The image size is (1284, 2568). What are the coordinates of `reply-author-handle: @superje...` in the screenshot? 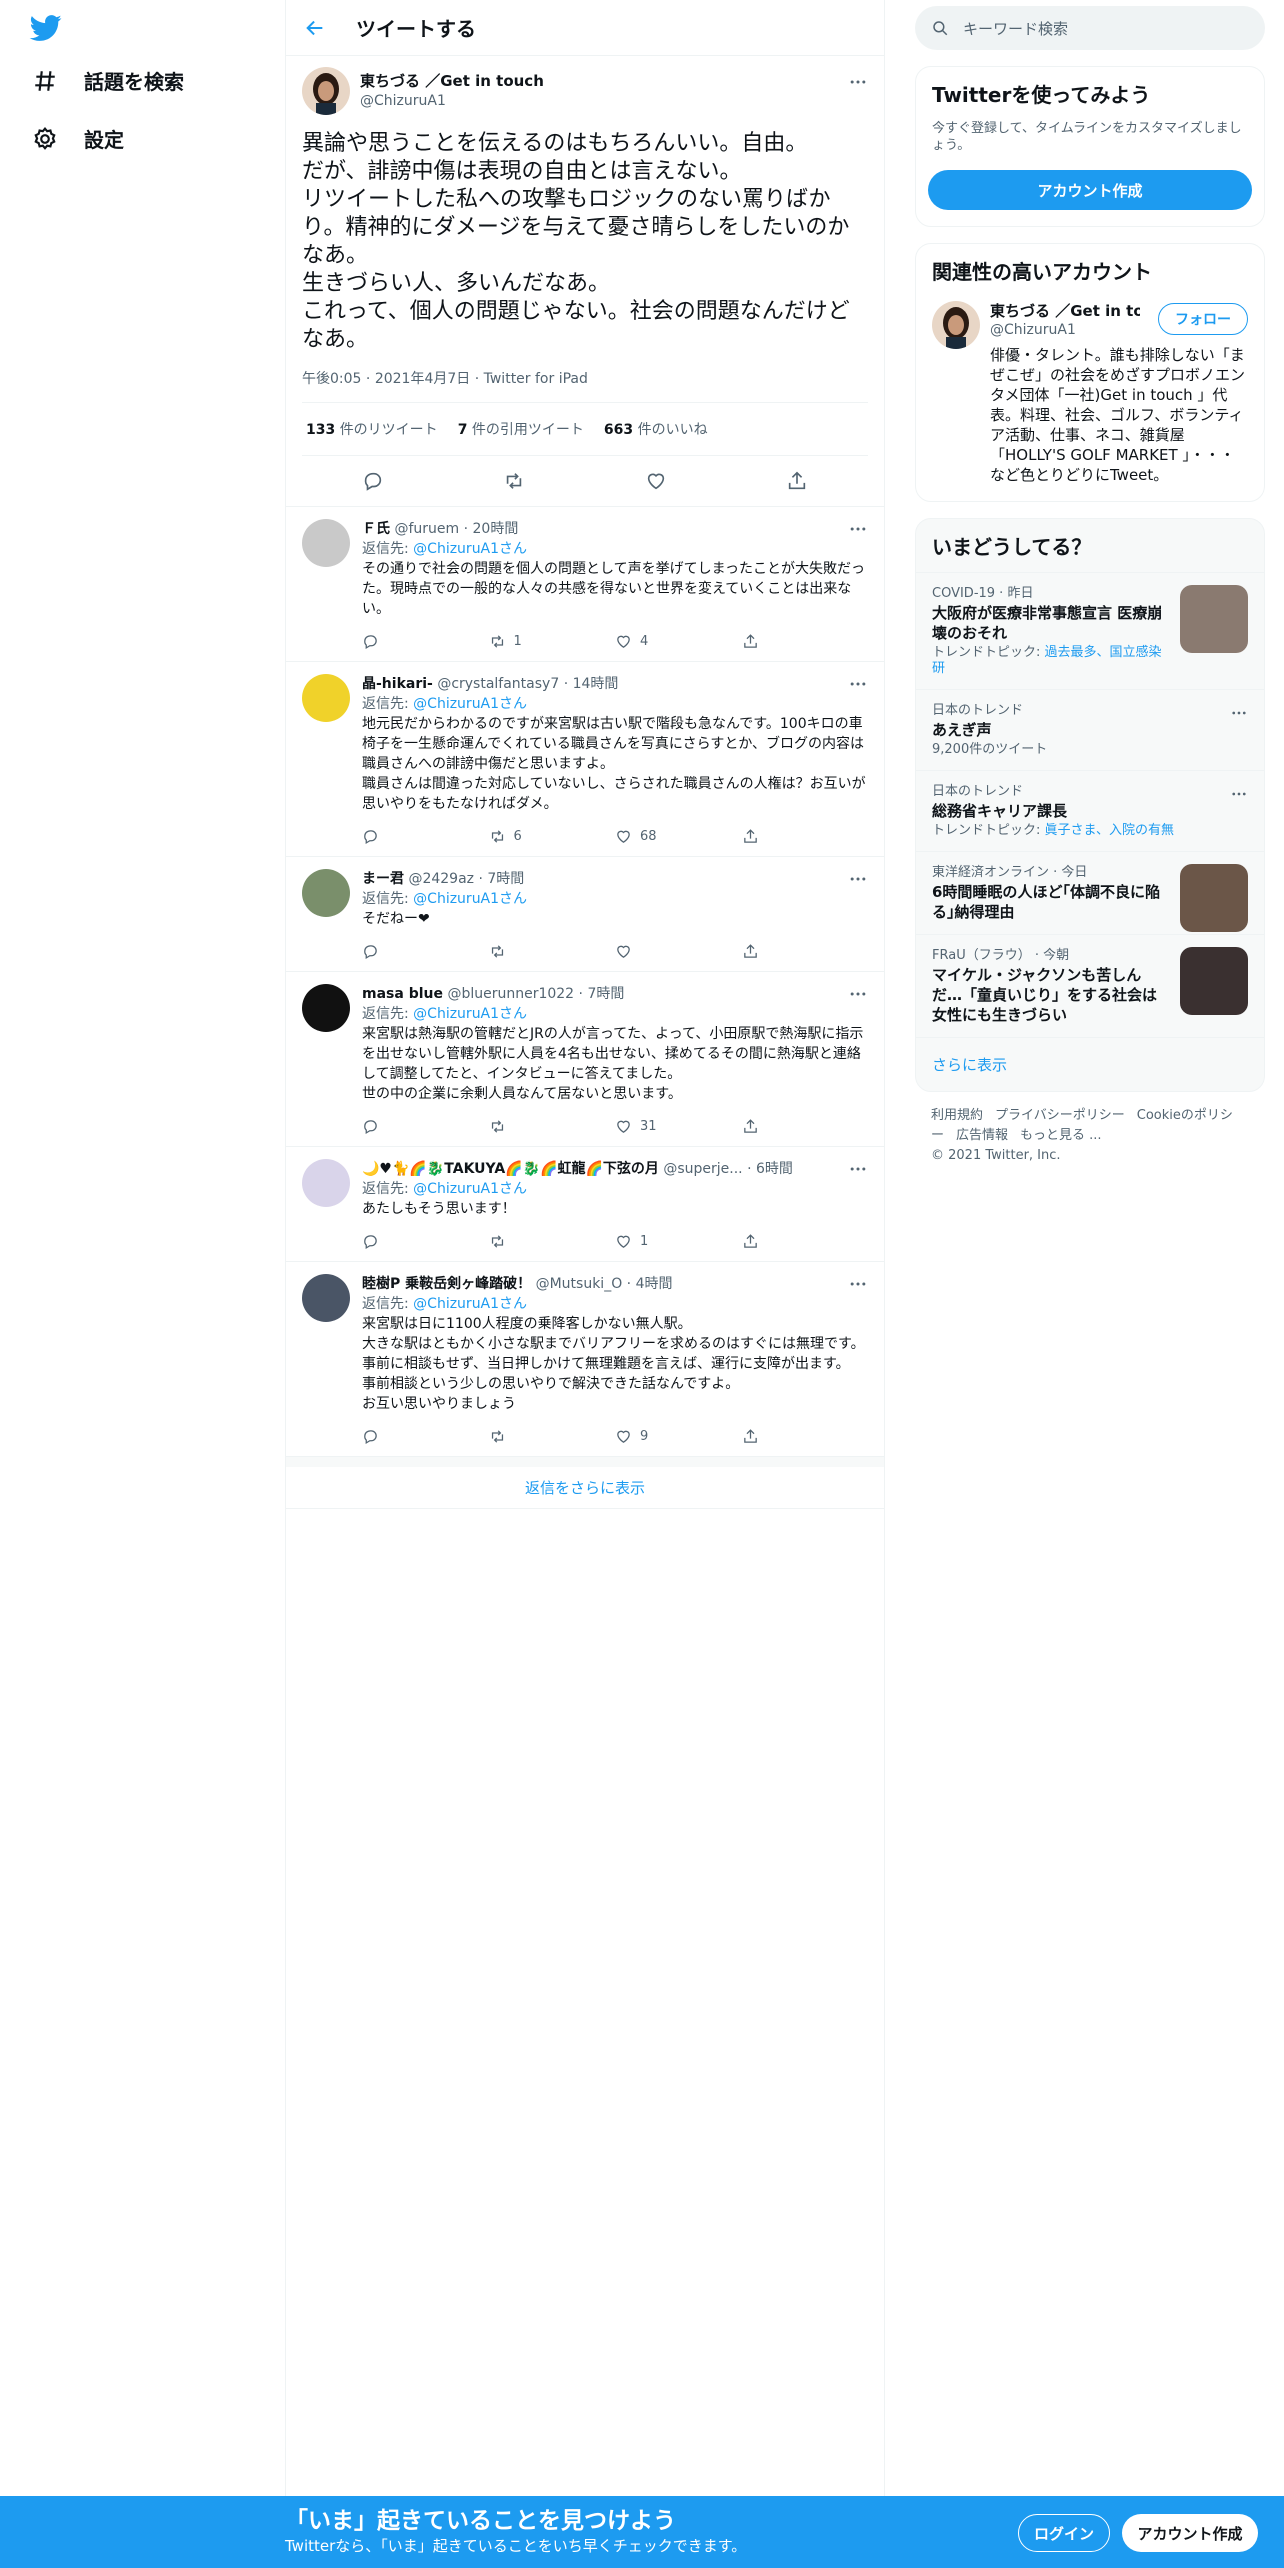 It's located at (702, 1169).